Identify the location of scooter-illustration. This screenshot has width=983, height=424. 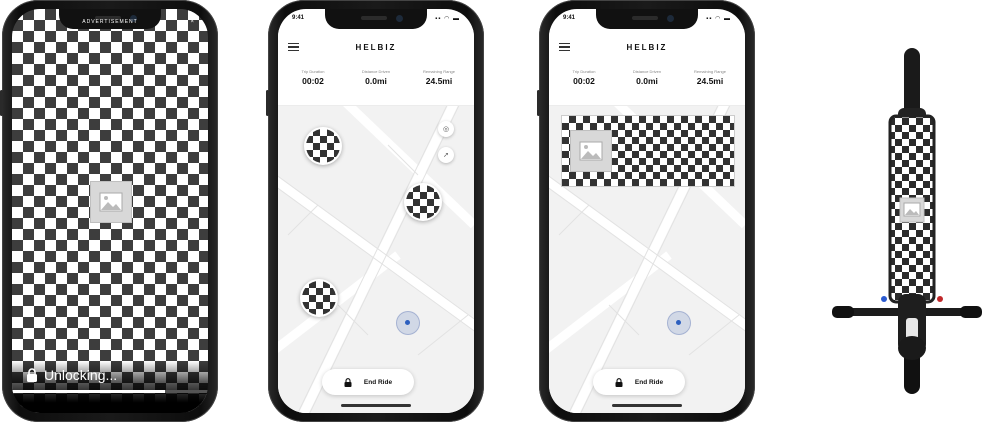
(907, 221).